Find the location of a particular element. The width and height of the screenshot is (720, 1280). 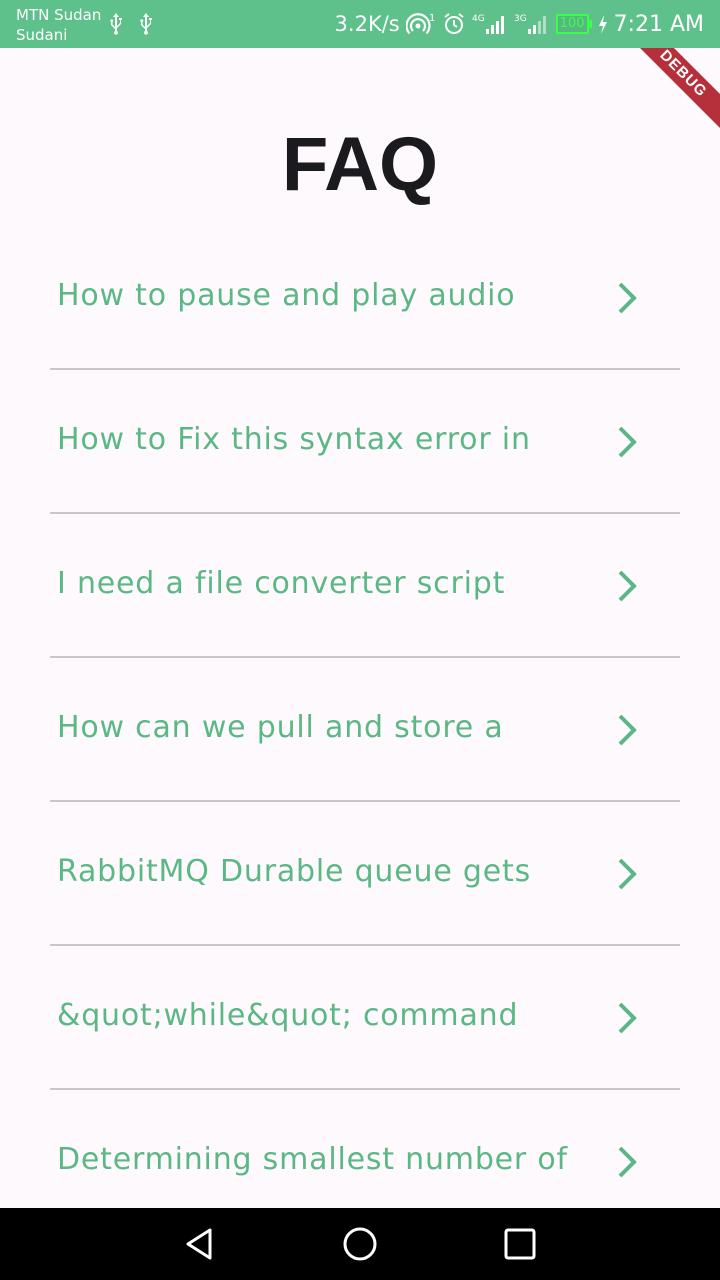

faq-item: How can we pull and store a is located at coordinates (365, 730).